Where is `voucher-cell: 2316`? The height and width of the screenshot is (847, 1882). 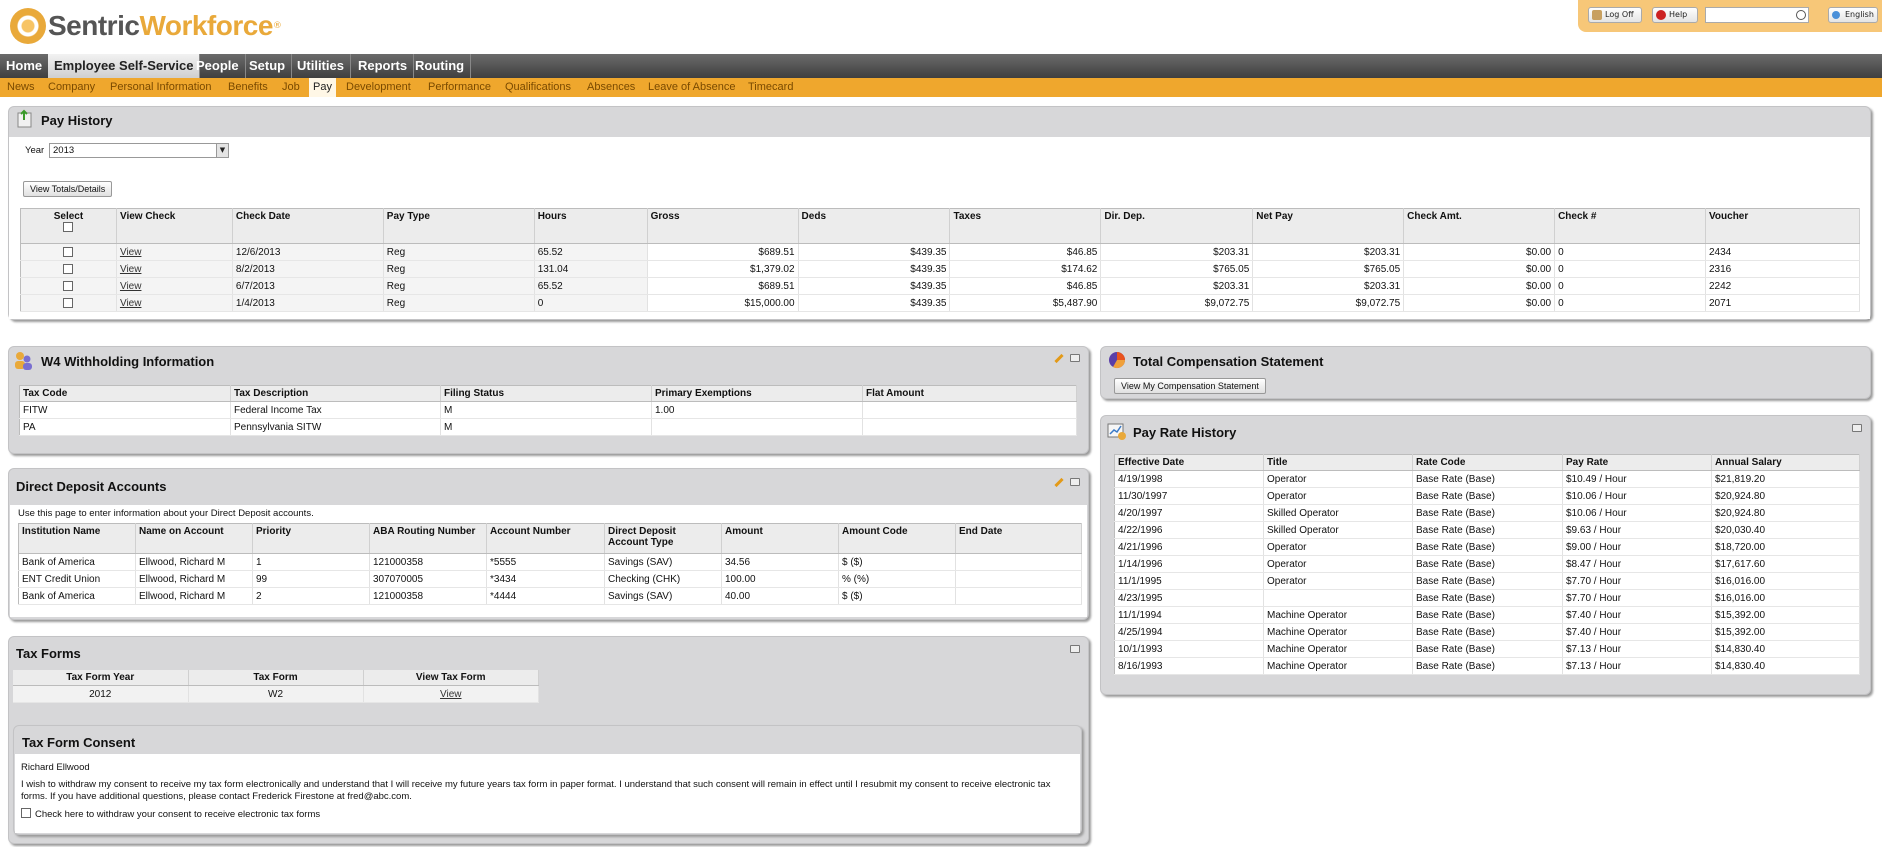
voucher-cell: 2316 is located at coordinates (1783, 269).